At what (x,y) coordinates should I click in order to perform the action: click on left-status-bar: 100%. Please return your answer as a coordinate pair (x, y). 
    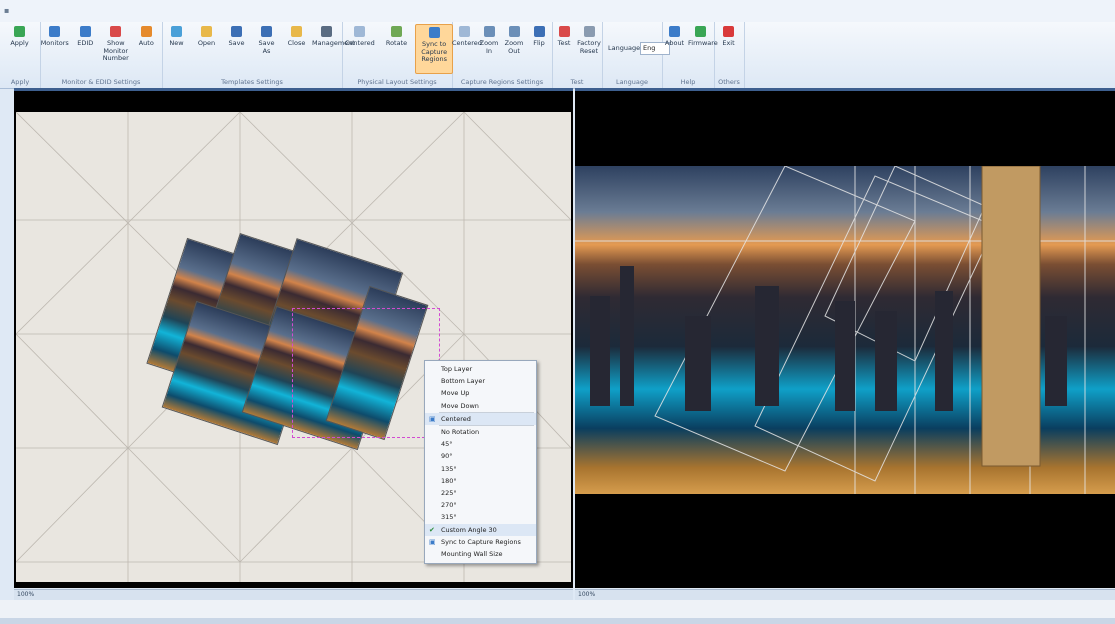
    Looking at the image, I should click on (293, 594).